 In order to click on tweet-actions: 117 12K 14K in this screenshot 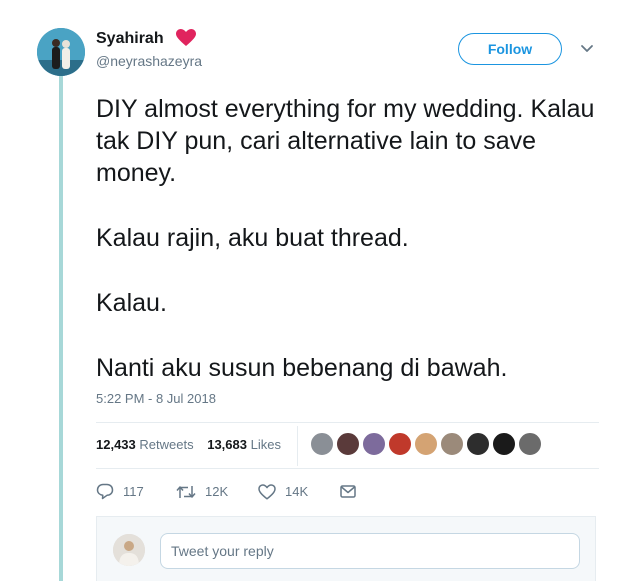, I will do `click(230, 491)`.